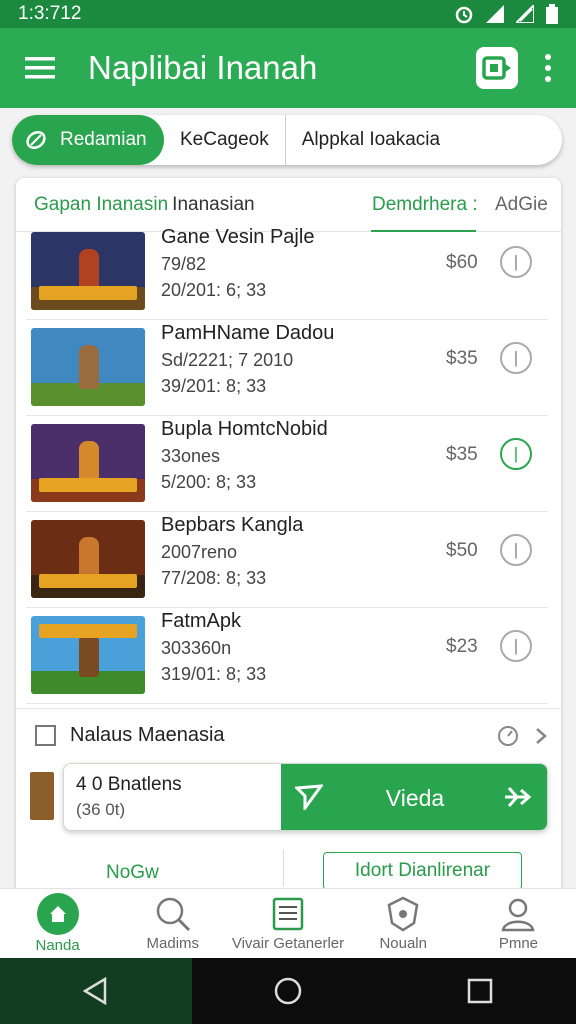  Describe the element at coordinates (227, 360) in the screenshot. I see `game-meta: Sd/2221; 7 2010` at that location.